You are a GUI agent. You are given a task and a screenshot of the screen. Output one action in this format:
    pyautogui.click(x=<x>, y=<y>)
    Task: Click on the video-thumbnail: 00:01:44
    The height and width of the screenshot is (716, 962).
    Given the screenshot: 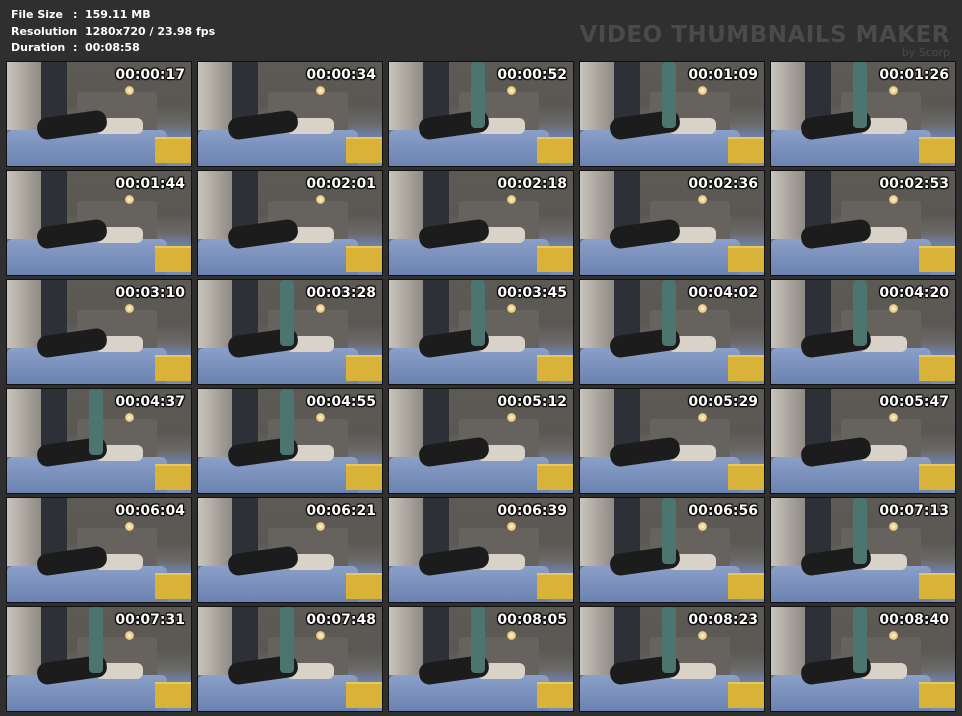 What is the action you would take?
    pyautogui.click(x=99, y=223)
    